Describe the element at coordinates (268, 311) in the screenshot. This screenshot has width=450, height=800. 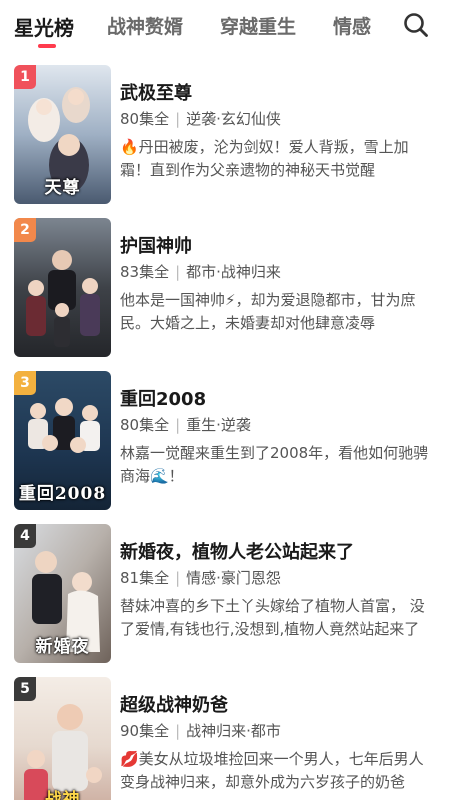
I see `drama-description: 他本是一国神帅⚡，却为爱退隐都市，甘为庶民。大婚之上，未婚妻却对他肆意凌辱` at that location.